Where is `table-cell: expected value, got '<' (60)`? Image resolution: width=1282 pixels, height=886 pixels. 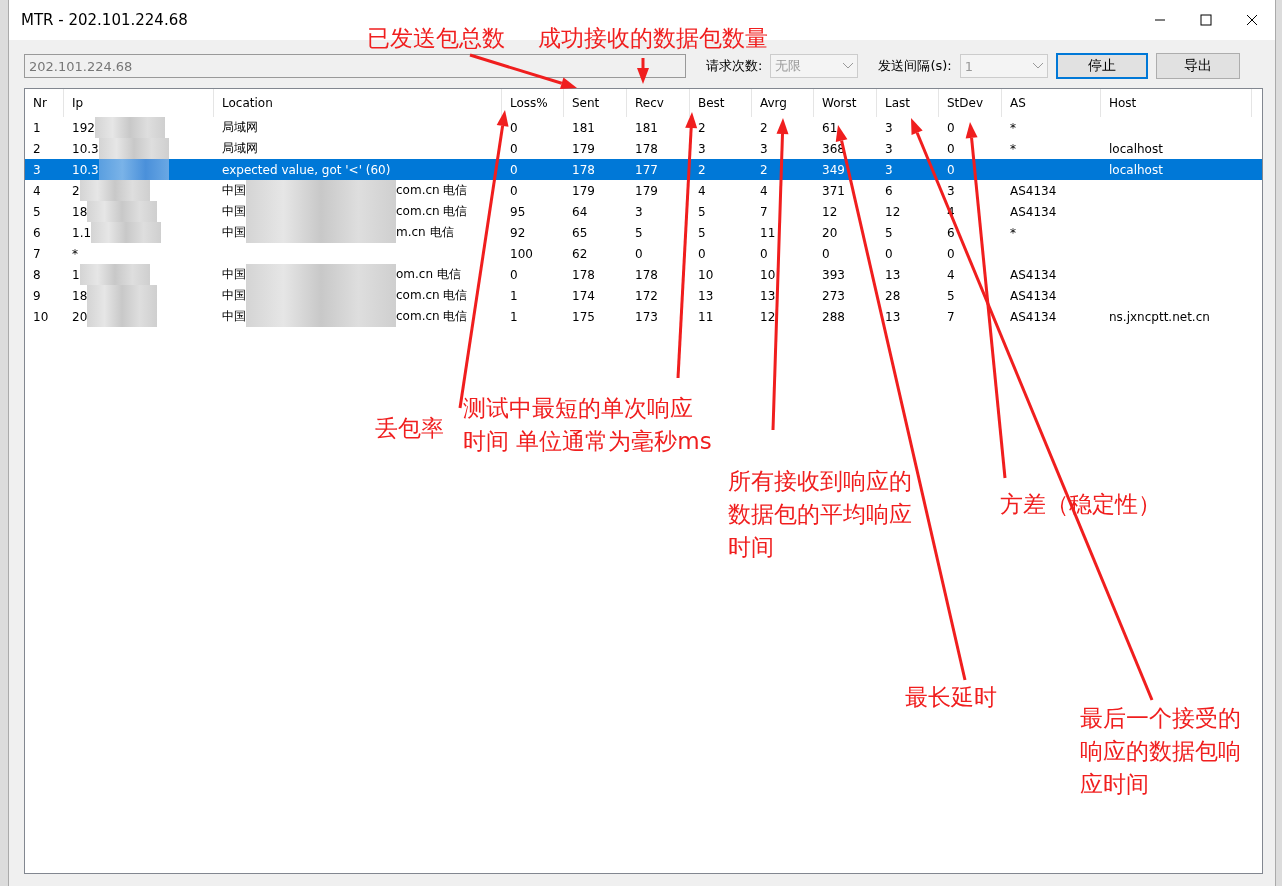 table-cell: expected value, got '<' (60) is located at coordinates (306, 169).